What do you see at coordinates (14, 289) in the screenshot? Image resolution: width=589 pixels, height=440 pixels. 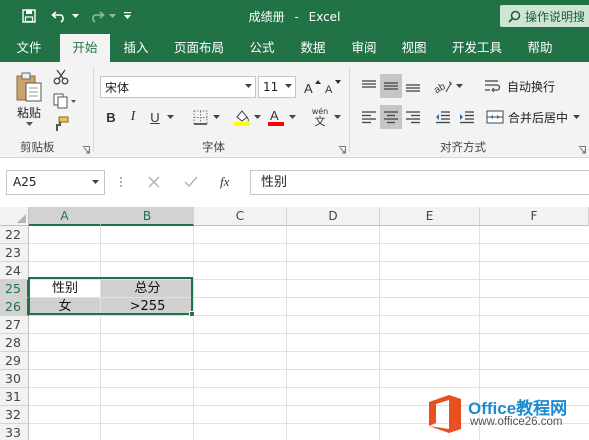 I see `row-header-25: 25` at bounding box center [14, 289].